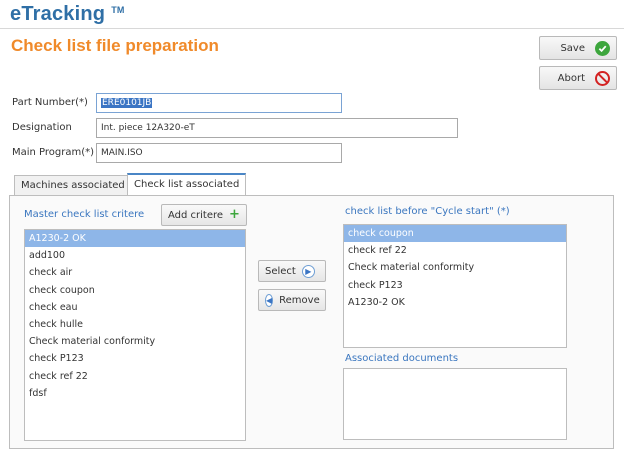 The width and height of the screenshot is (624, 456). Describe the element at coordinates (277, 128) in the screenshot. I see `designation-input: Int. piece 12A320-eT` at that location.